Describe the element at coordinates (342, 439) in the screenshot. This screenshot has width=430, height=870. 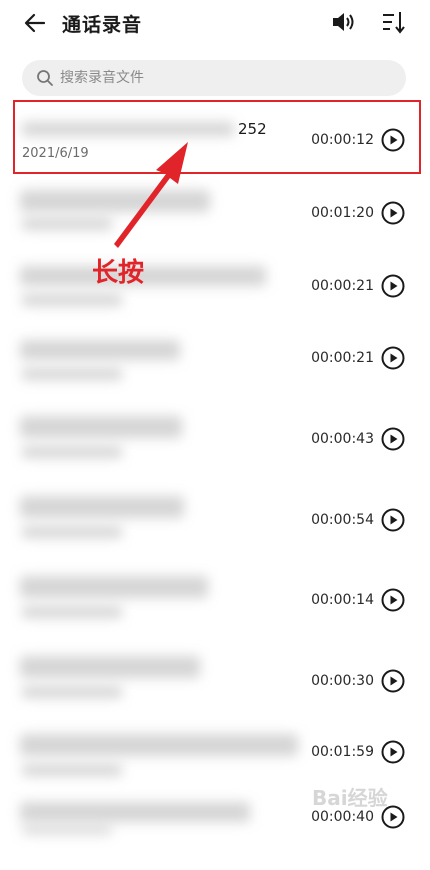
I see `recording-duration: 00:00:43` at that location.